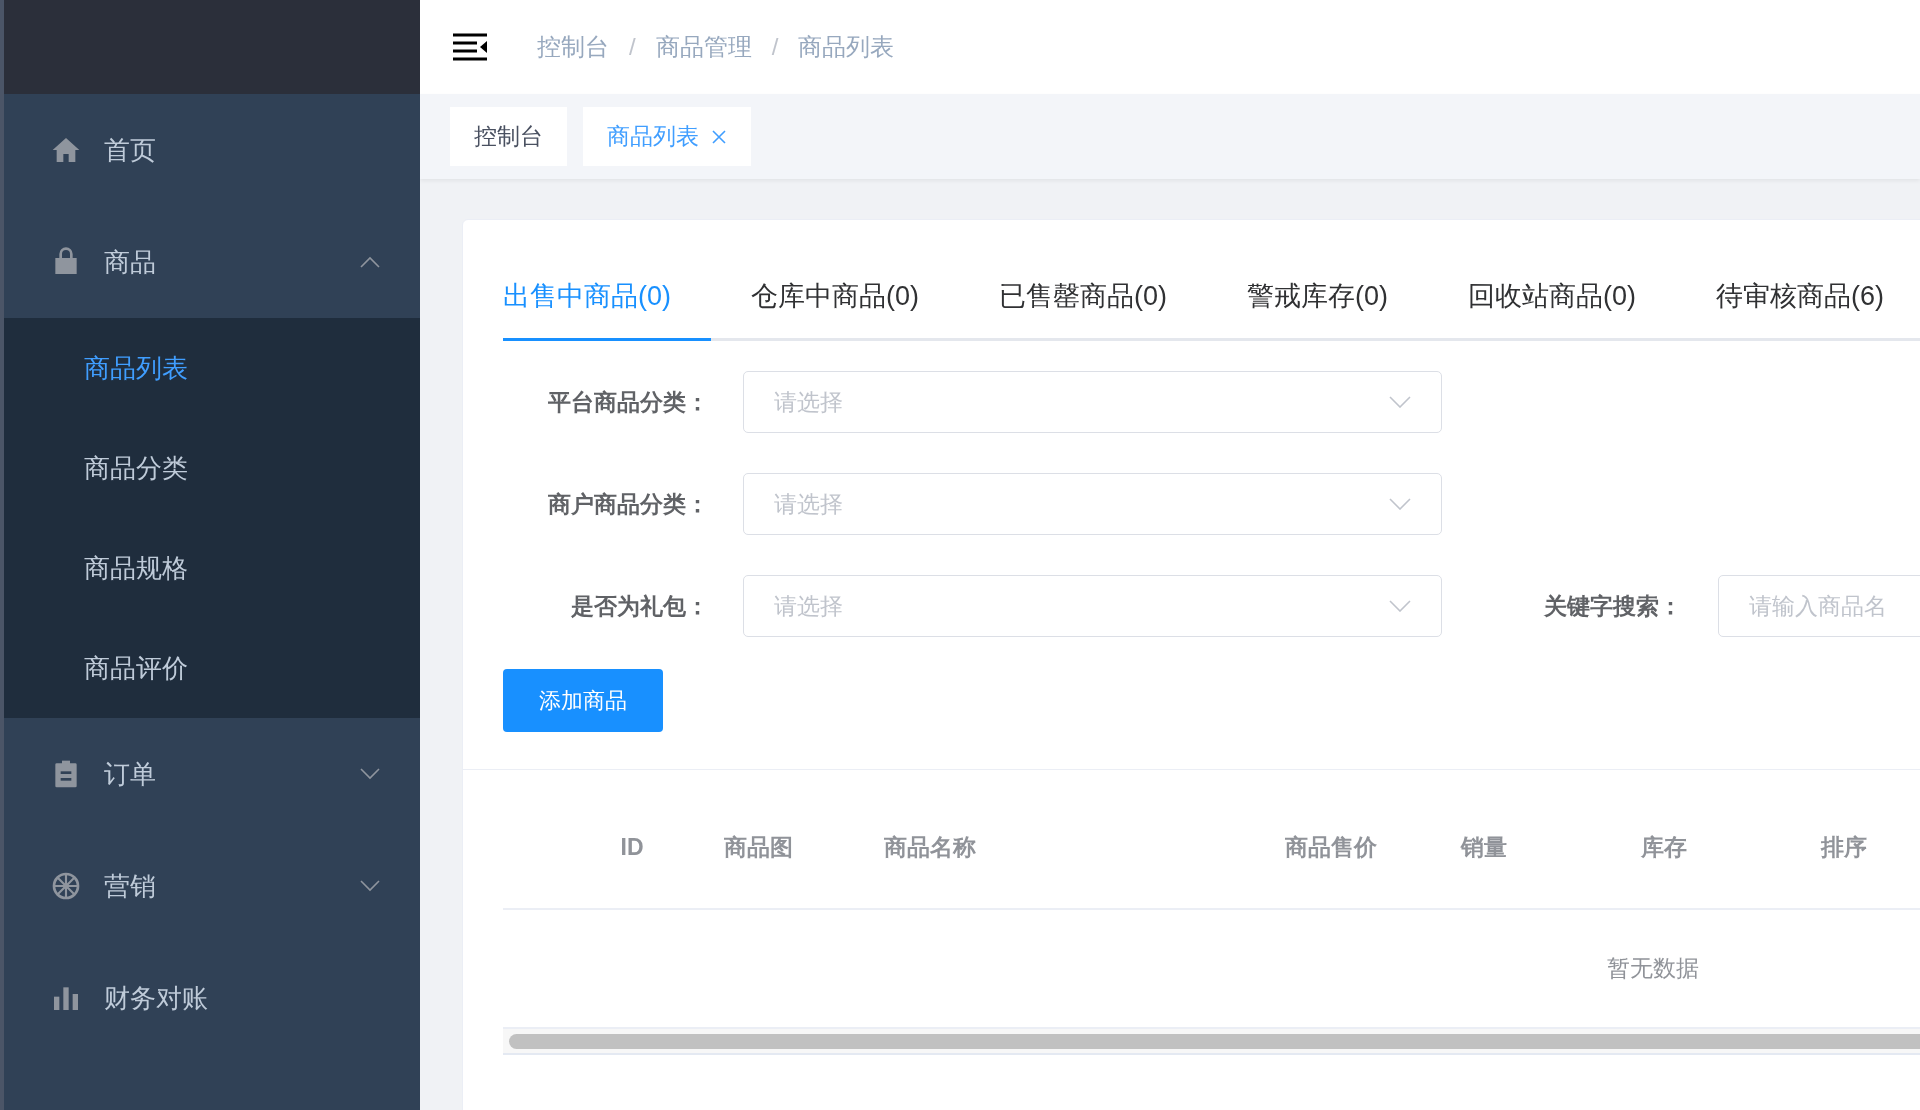  Describe the element at coordinates (212, 368) in the screenshot. I see `submenu-item: 商品列表` at that location.